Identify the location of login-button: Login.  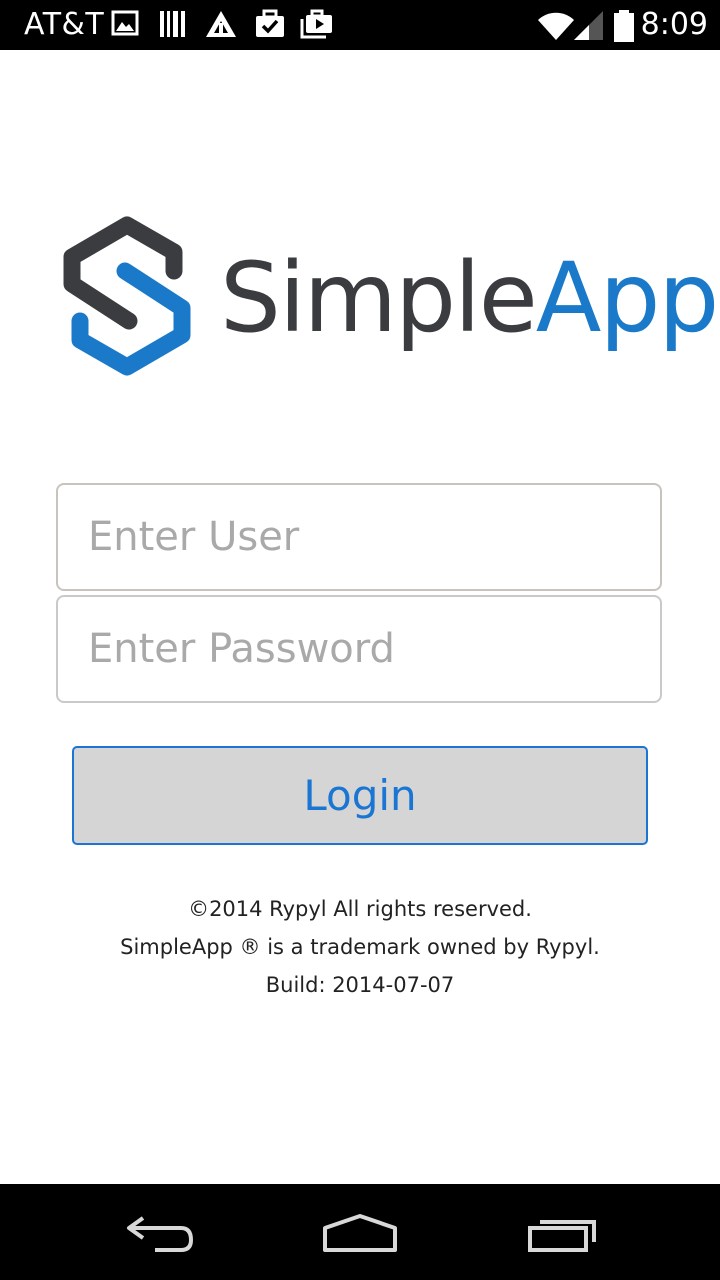
(360, 795).